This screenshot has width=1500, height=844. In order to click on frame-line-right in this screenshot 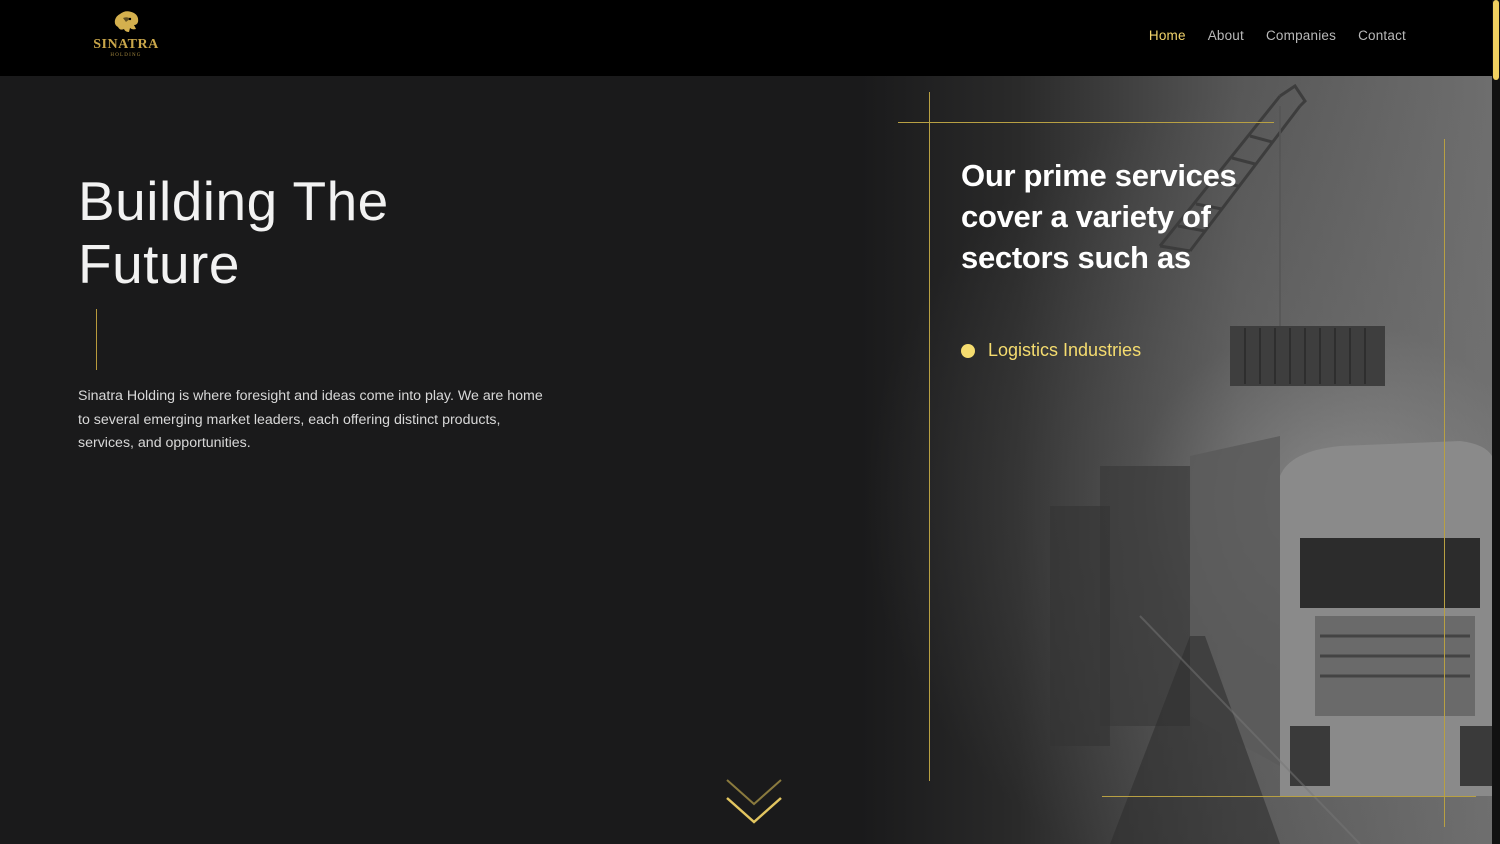, I will do `click(1444, 483)`.